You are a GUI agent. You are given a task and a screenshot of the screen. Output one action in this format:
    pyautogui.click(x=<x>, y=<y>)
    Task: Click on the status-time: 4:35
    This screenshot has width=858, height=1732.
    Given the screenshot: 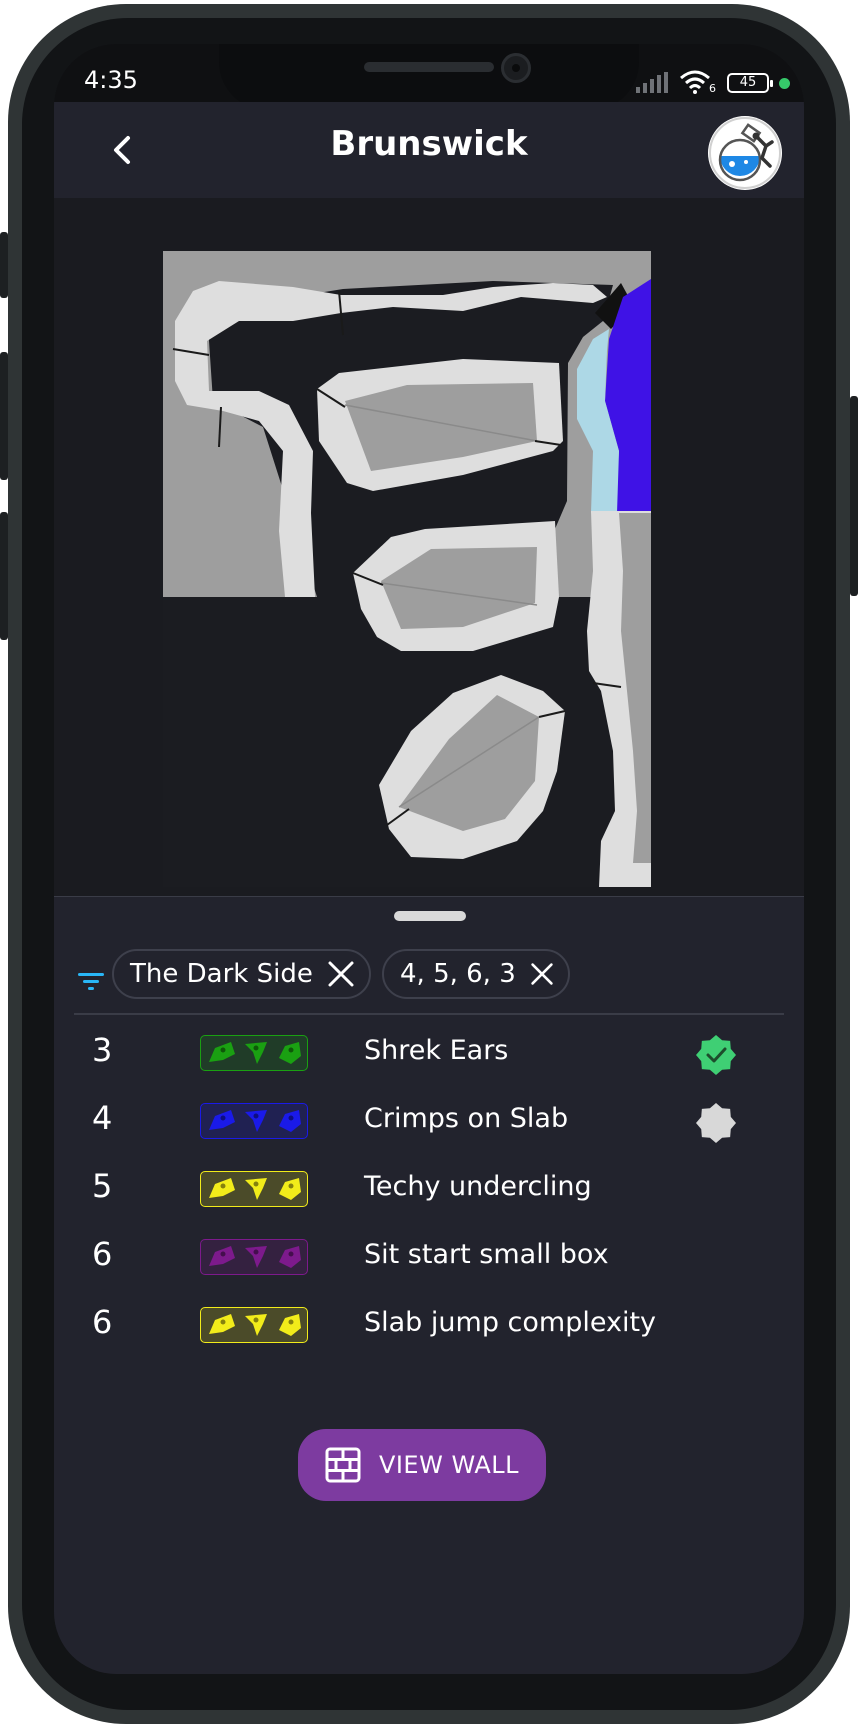 What is the action you would take?
    pyautogui.click(x=111, y=80)
    